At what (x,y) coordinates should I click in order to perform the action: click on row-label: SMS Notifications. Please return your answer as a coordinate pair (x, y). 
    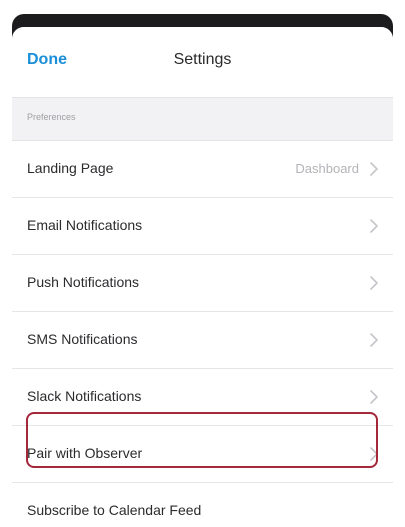
    Looking at the image, I should click on (82, 339).